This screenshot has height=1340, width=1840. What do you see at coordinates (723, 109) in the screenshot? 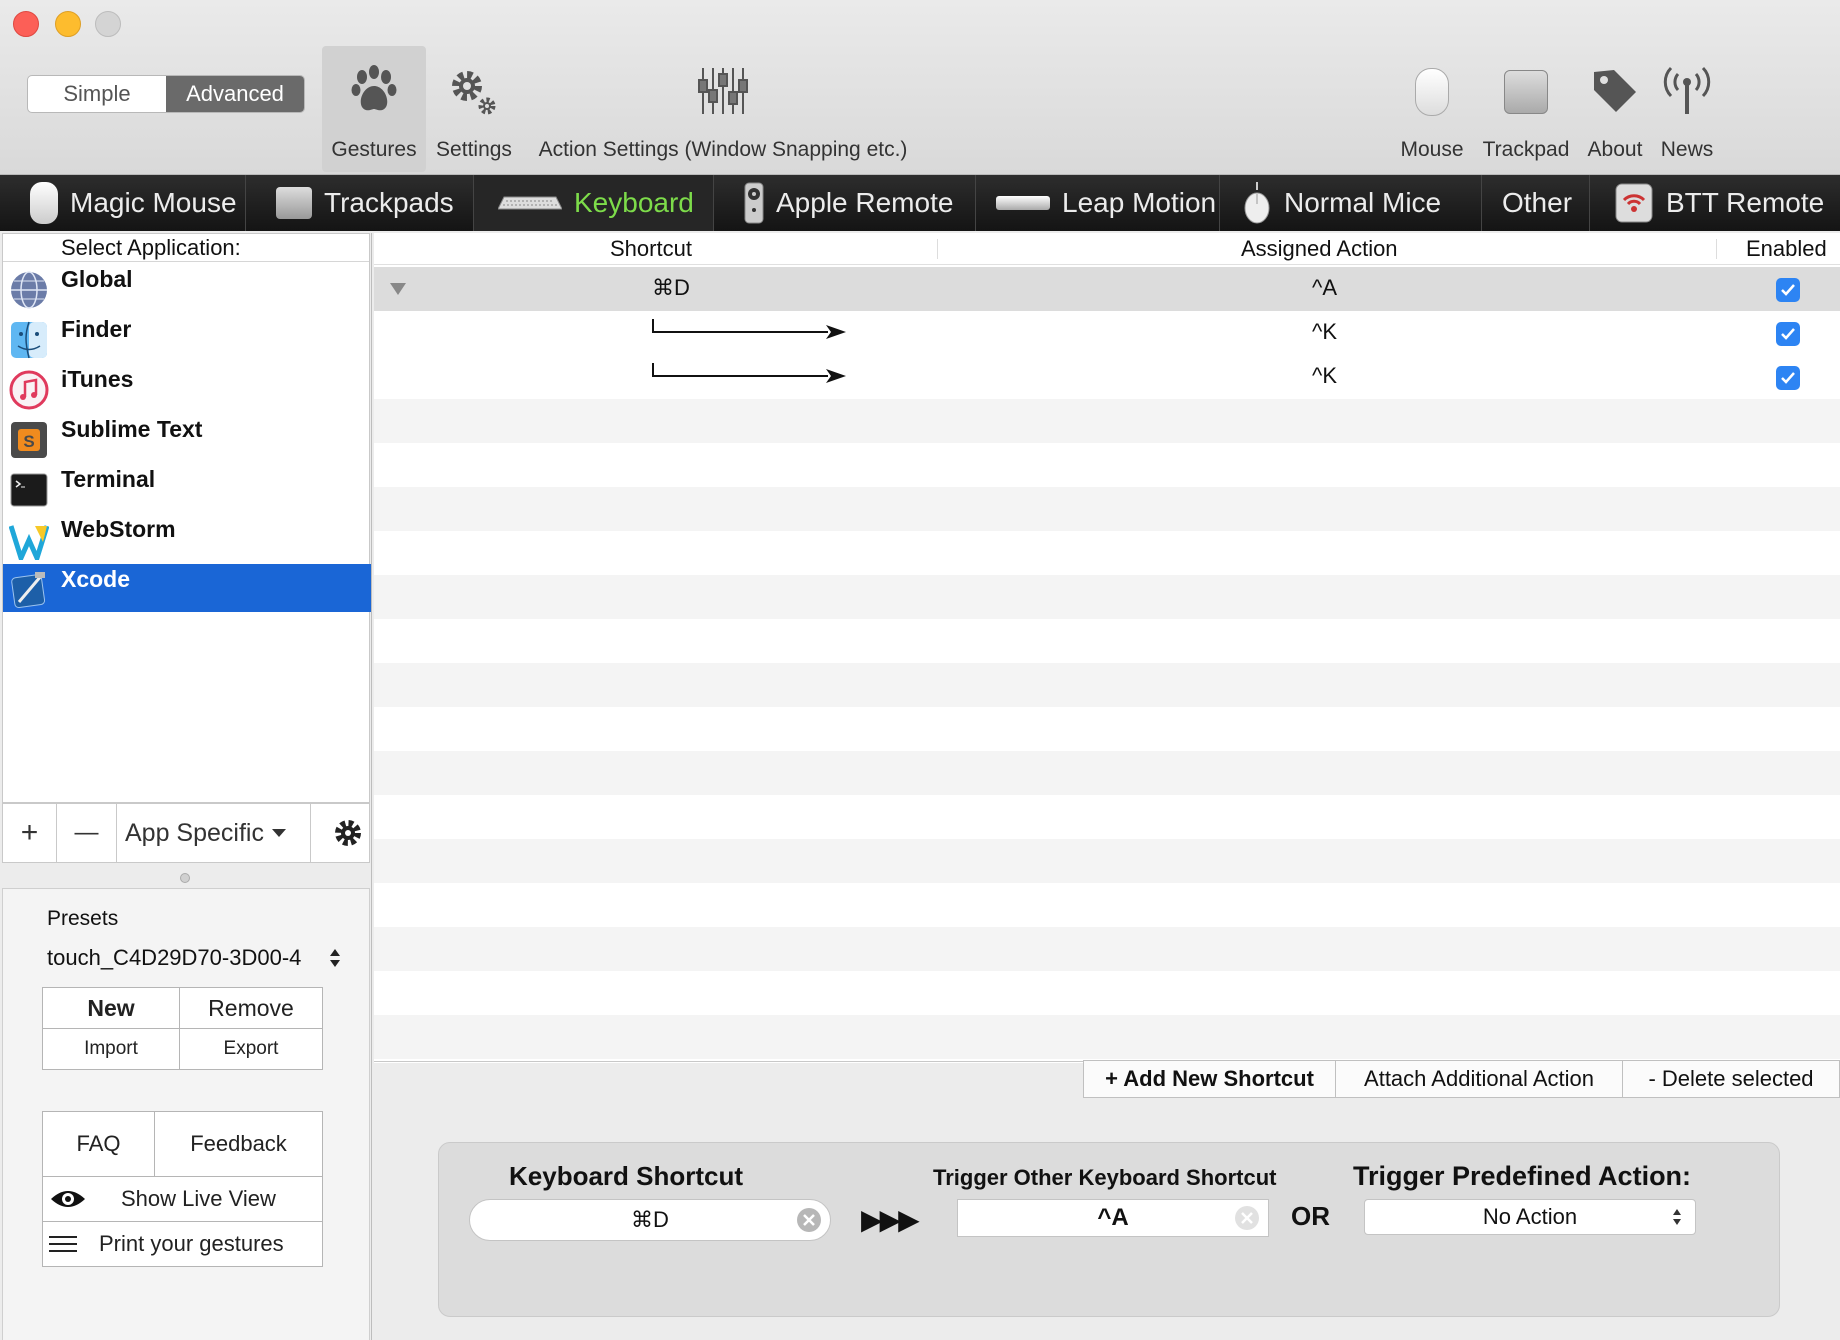
I see `action-settings-toolbar-button: Action Settings (Window Snapping etc.)` at bounding box center [723, 109].